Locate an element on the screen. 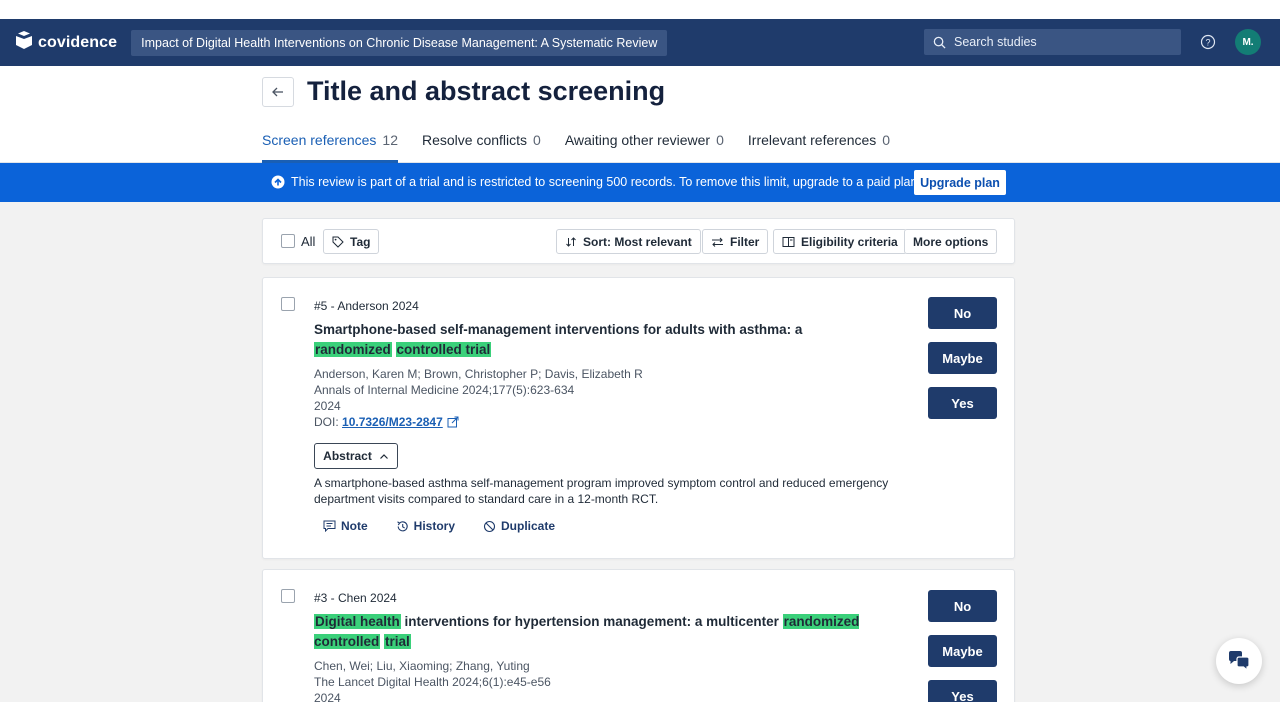 The image size is (1280, 720). tab-label: Screen references is located at coordinates (319, 140).